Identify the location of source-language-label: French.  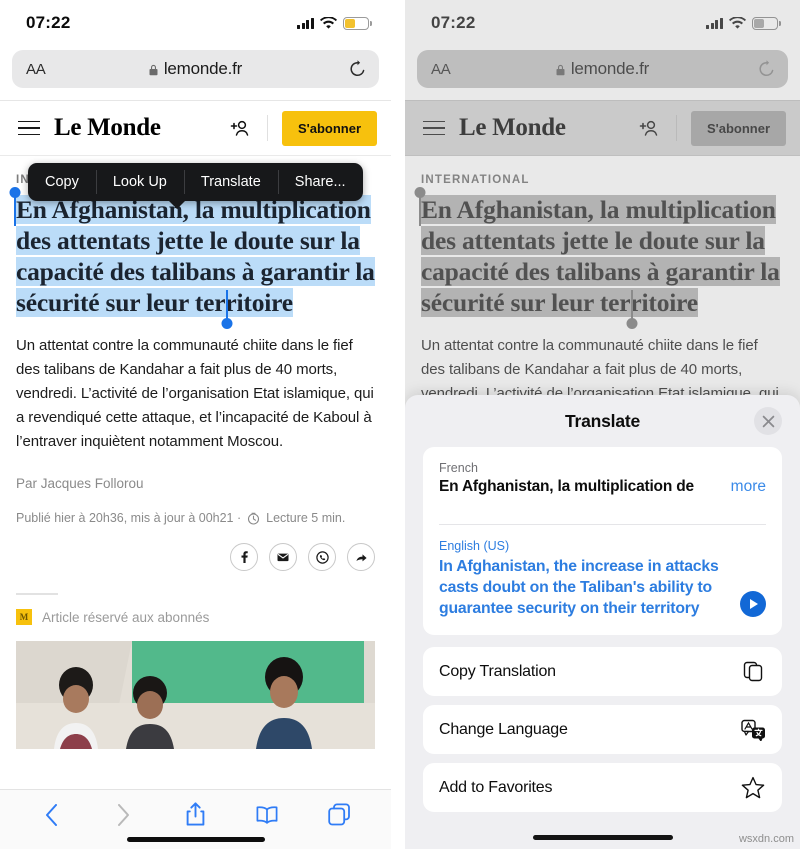
(458, 468).